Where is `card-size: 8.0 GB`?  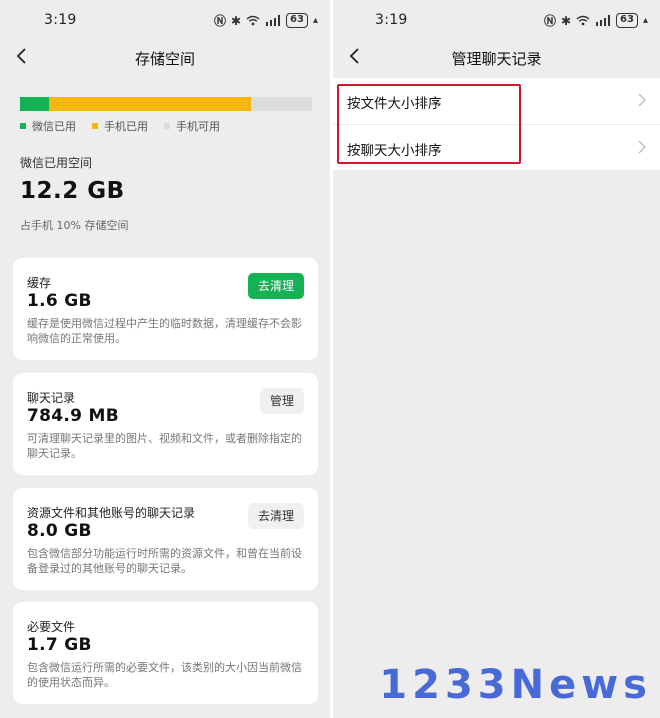 card-size: 8.0 GB is located at coordinates (59, 531).